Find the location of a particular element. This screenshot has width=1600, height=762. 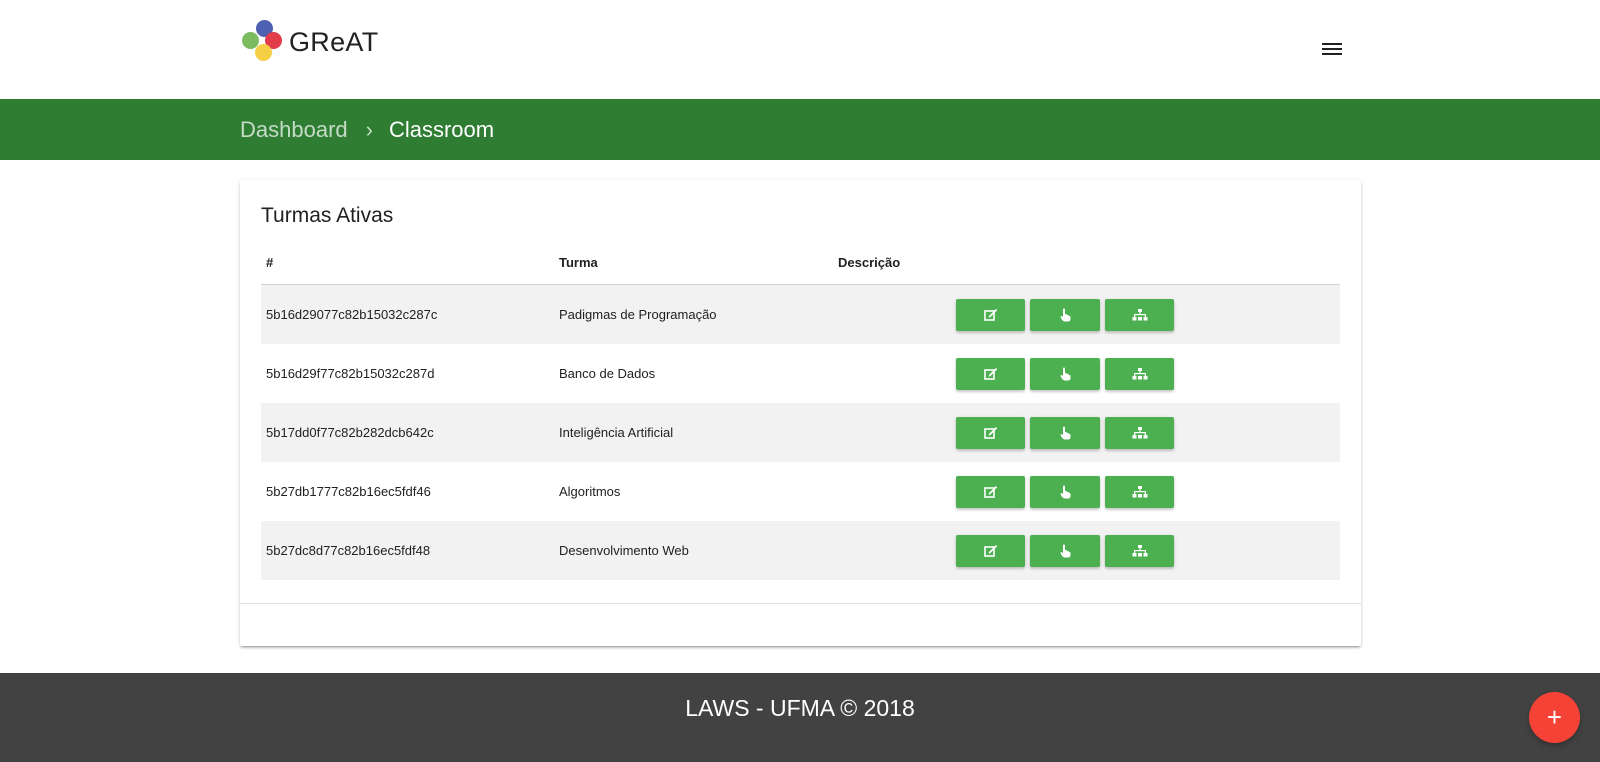

table-row: 5b27db1777c82b16ec5fdf46 Algoritmos is located at coordinates (800, 491).